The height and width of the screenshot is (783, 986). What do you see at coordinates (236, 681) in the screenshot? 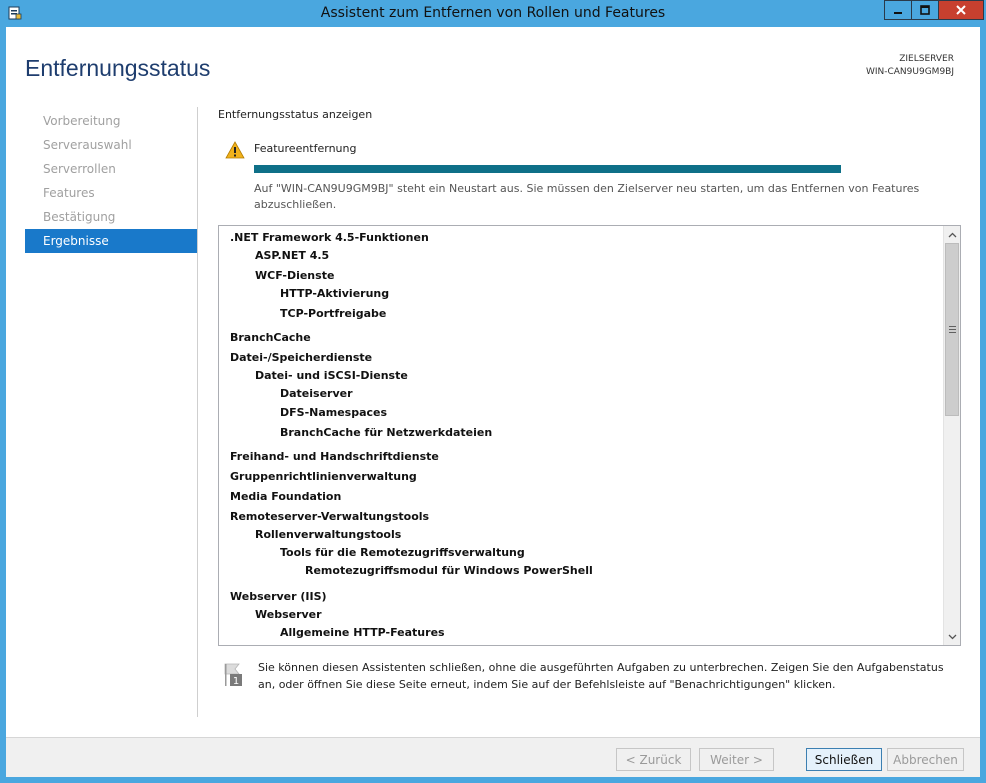
I see `notification-badge: 1` at bounding box center [236, 681].